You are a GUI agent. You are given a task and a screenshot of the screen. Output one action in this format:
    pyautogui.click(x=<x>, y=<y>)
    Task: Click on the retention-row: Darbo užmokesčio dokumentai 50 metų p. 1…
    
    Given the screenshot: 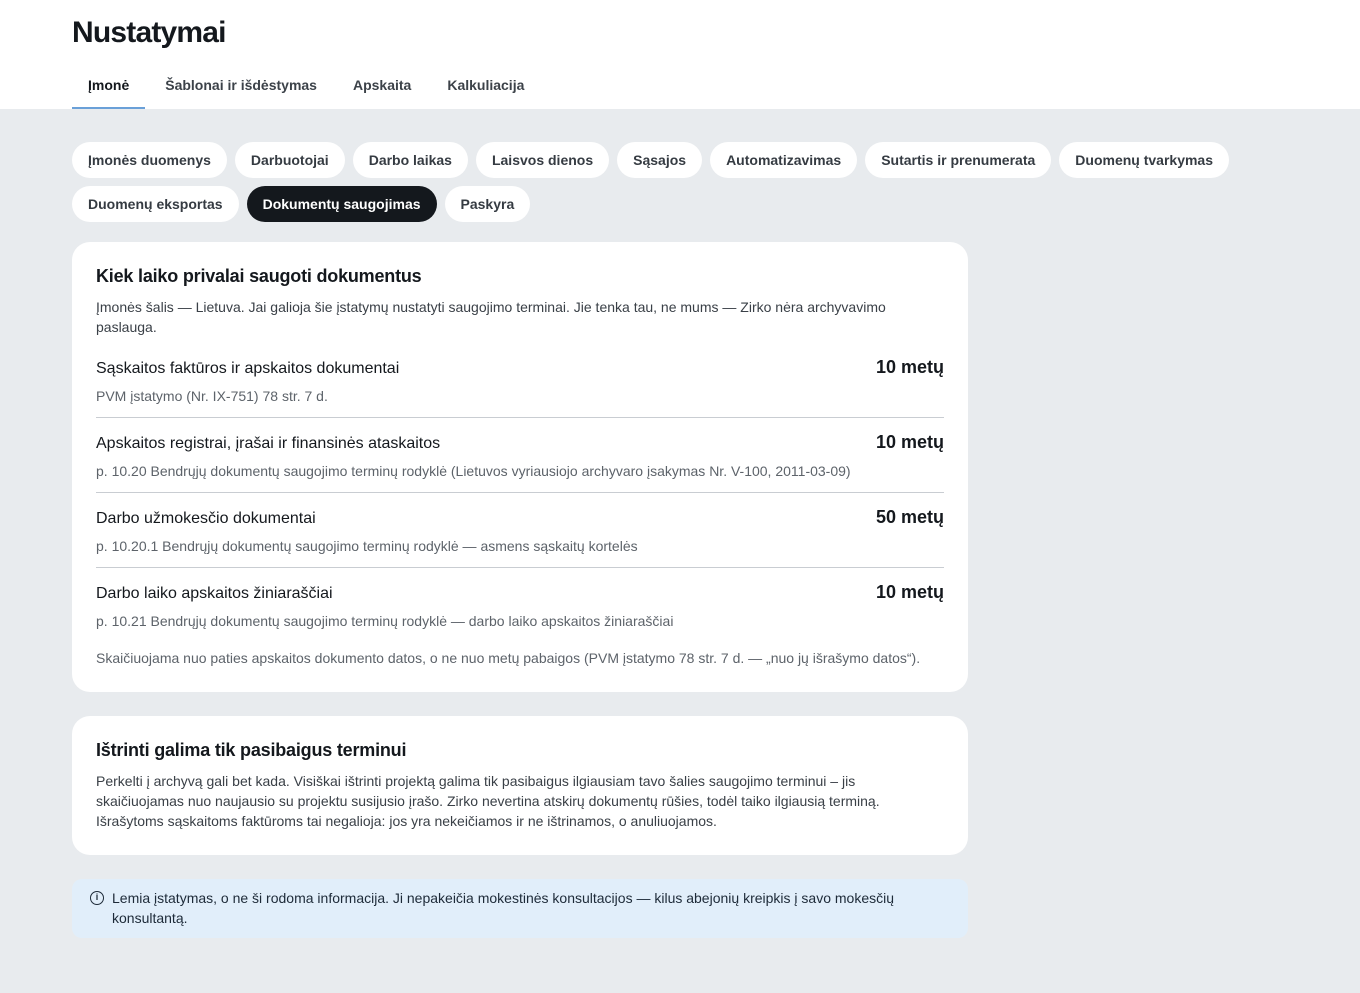 What is the action you would take?
    pyautogui.click(x=520, y=530)
    